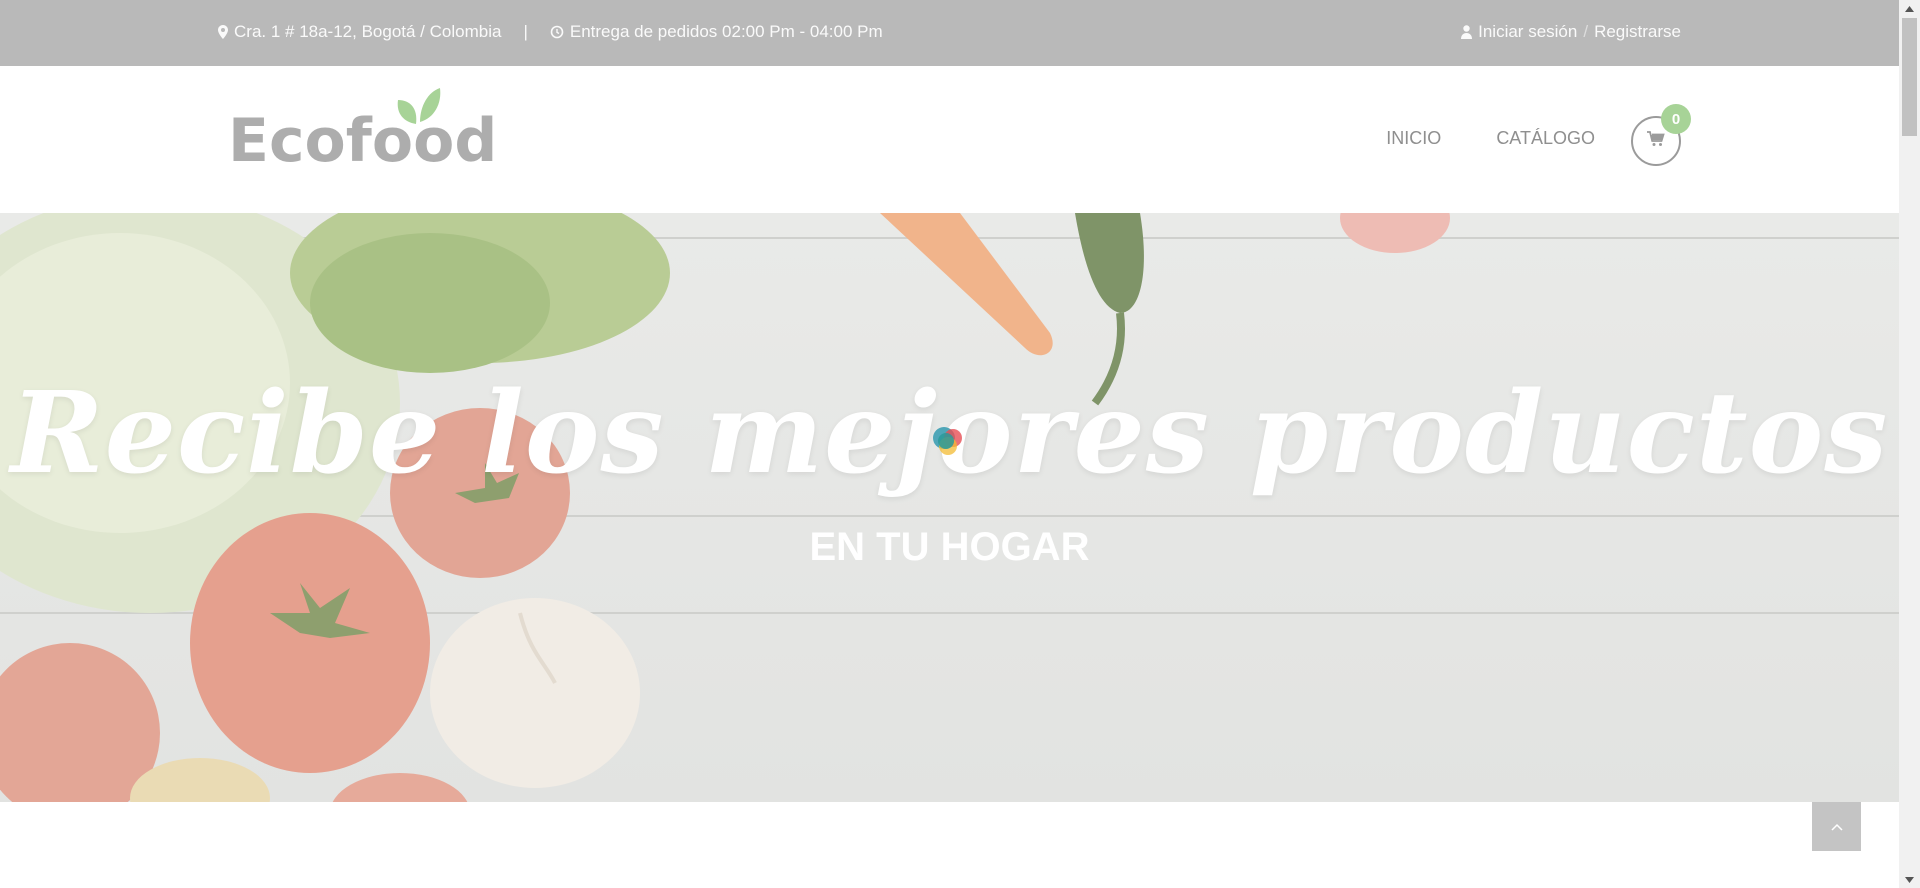 The height and width of the screenshot is (888, 1920). Describe the element at coordinates (557, 32) in the screenshot. I see `clock-icon` at that location.